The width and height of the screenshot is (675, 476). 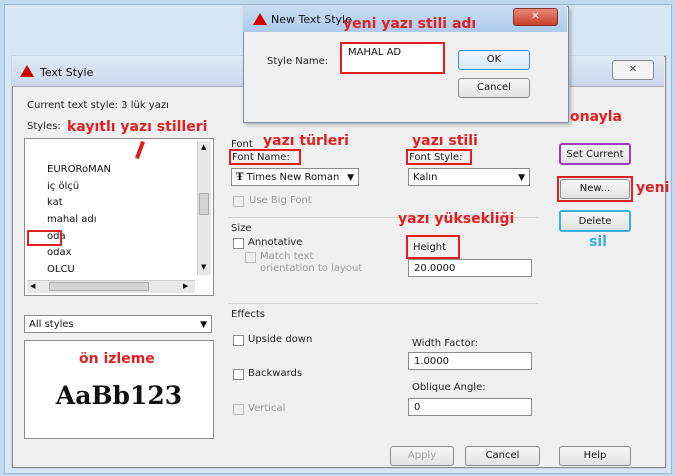 What do you see at coordinates (275, 242) in the screenshot?
I see `annotative-label: Annotative` at bounding box center [275, 242].